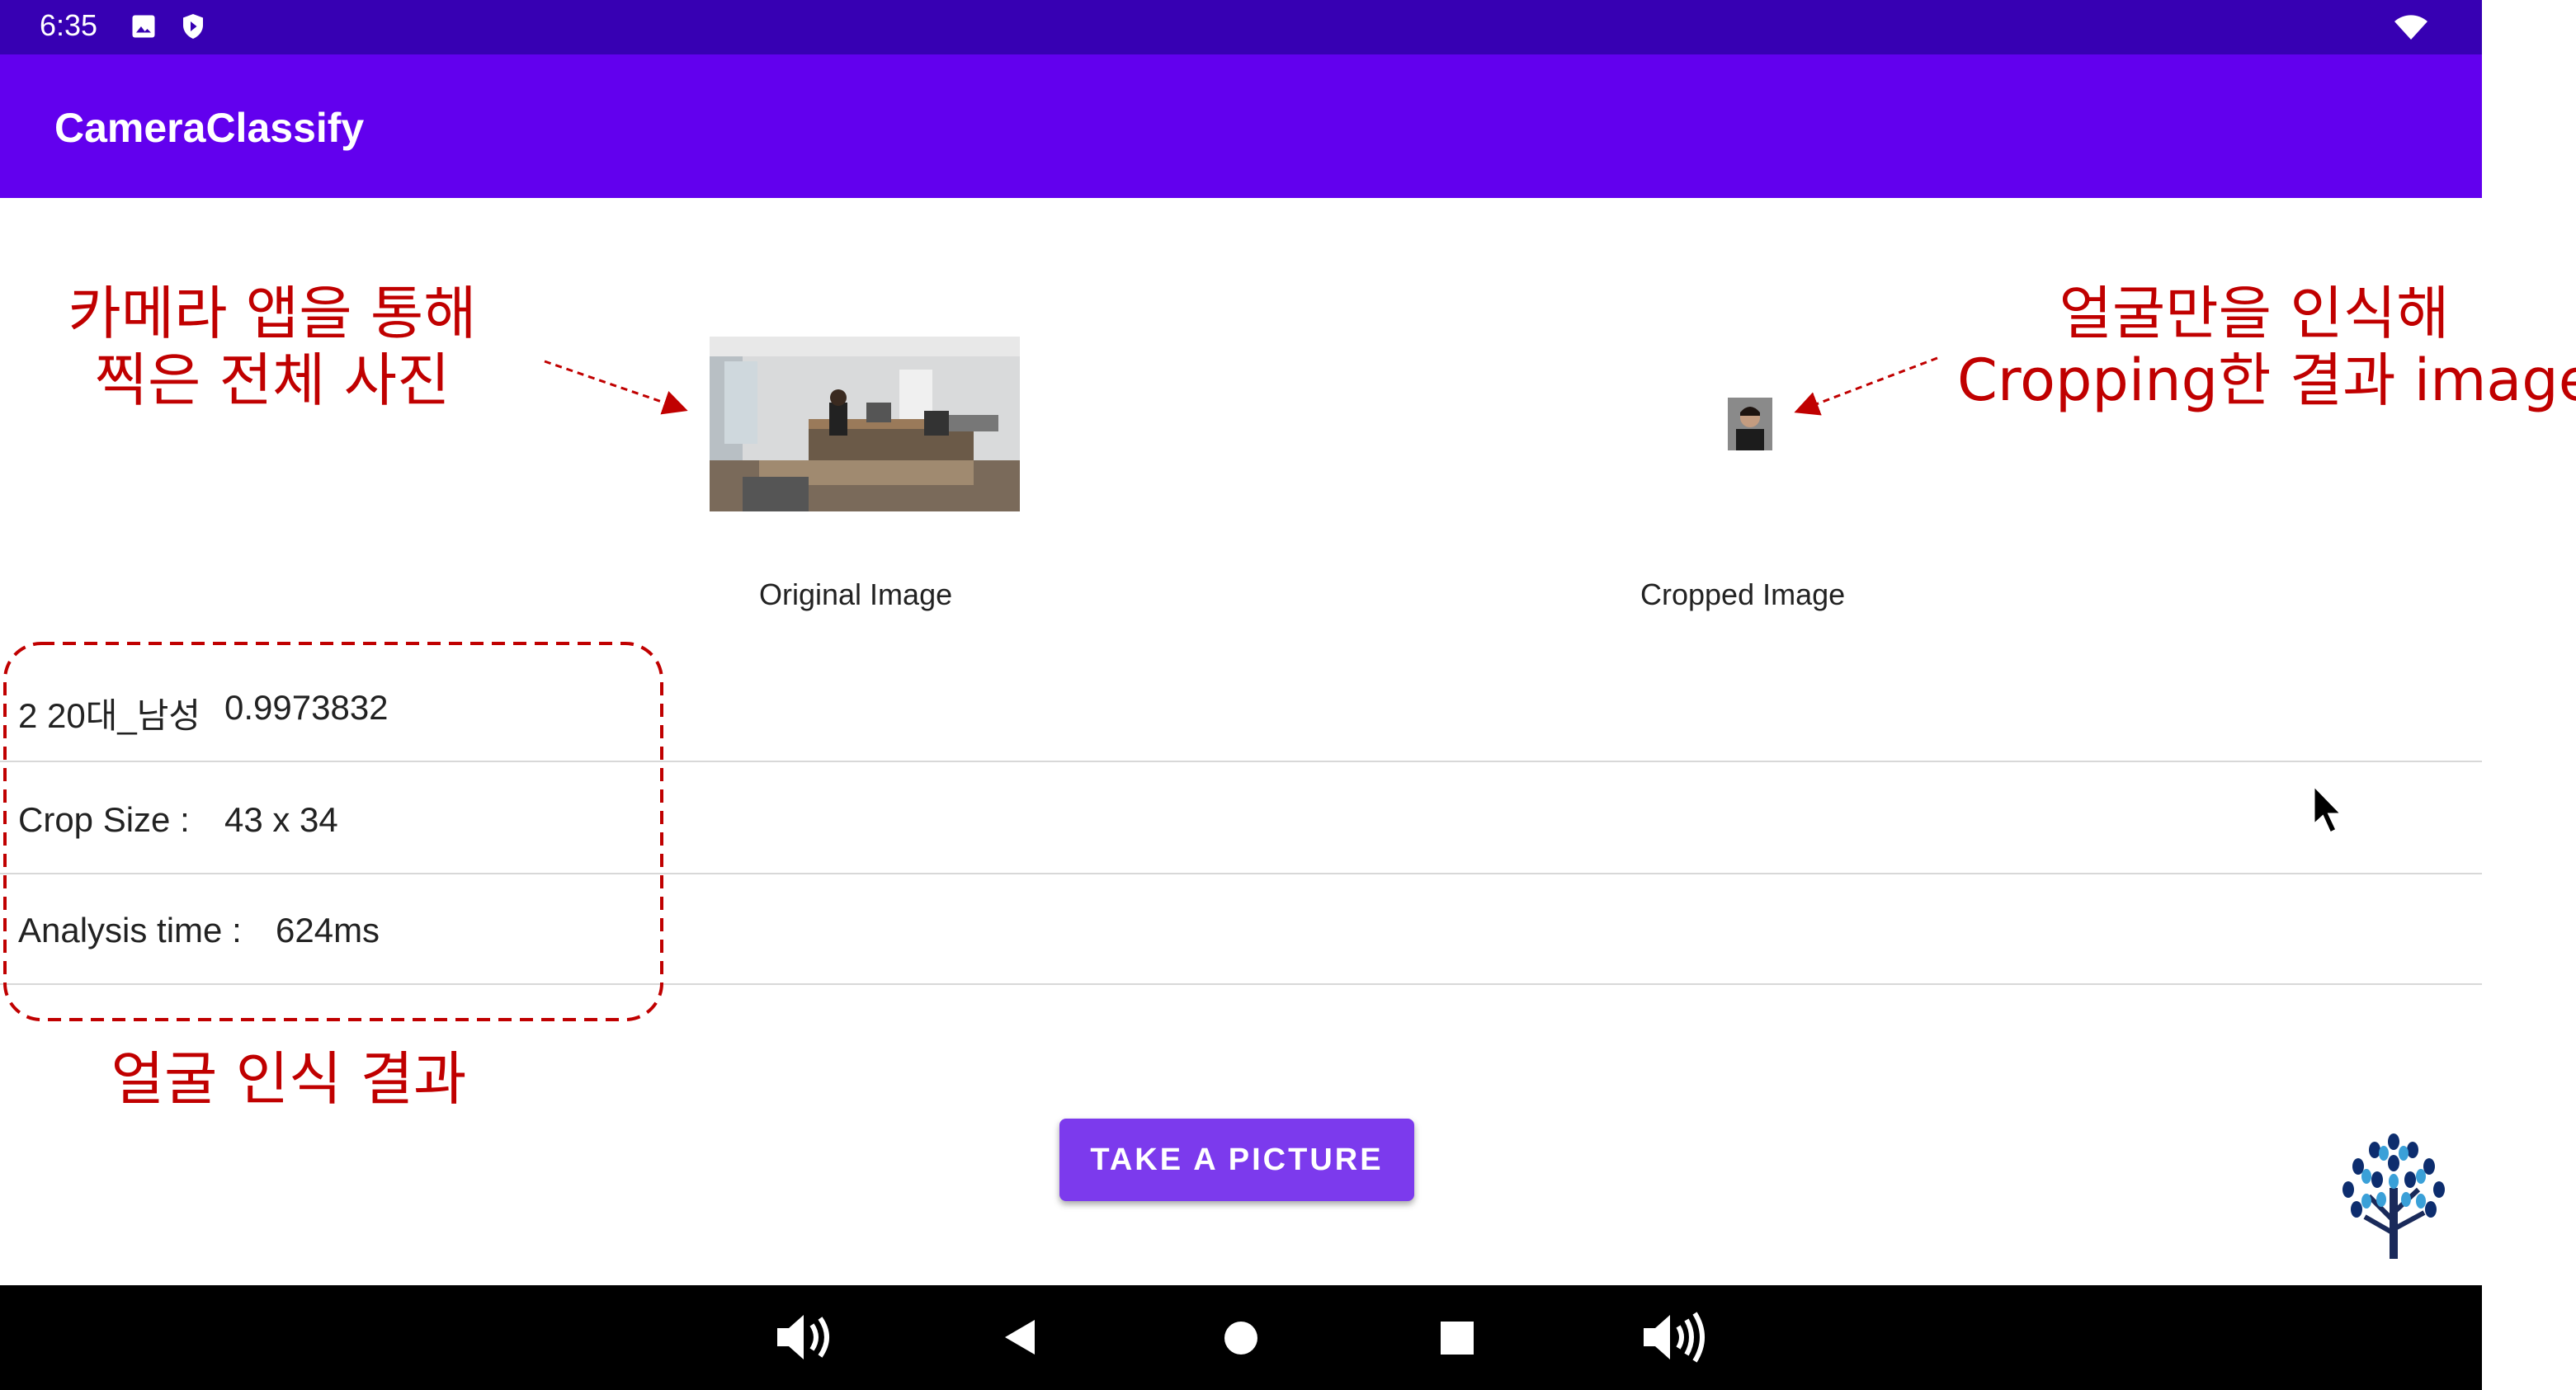 This screenshot has width=2576, height=1390. I want to click on arrow-to-cropped, so click(1866, 386).